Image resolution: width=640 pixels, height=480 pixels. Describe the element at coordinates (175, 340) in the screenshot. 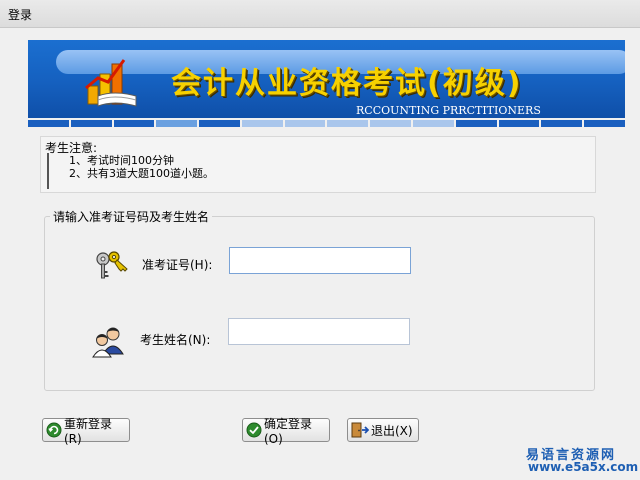

I see `candidate-name-label: 考生姓名(N):` at that location.